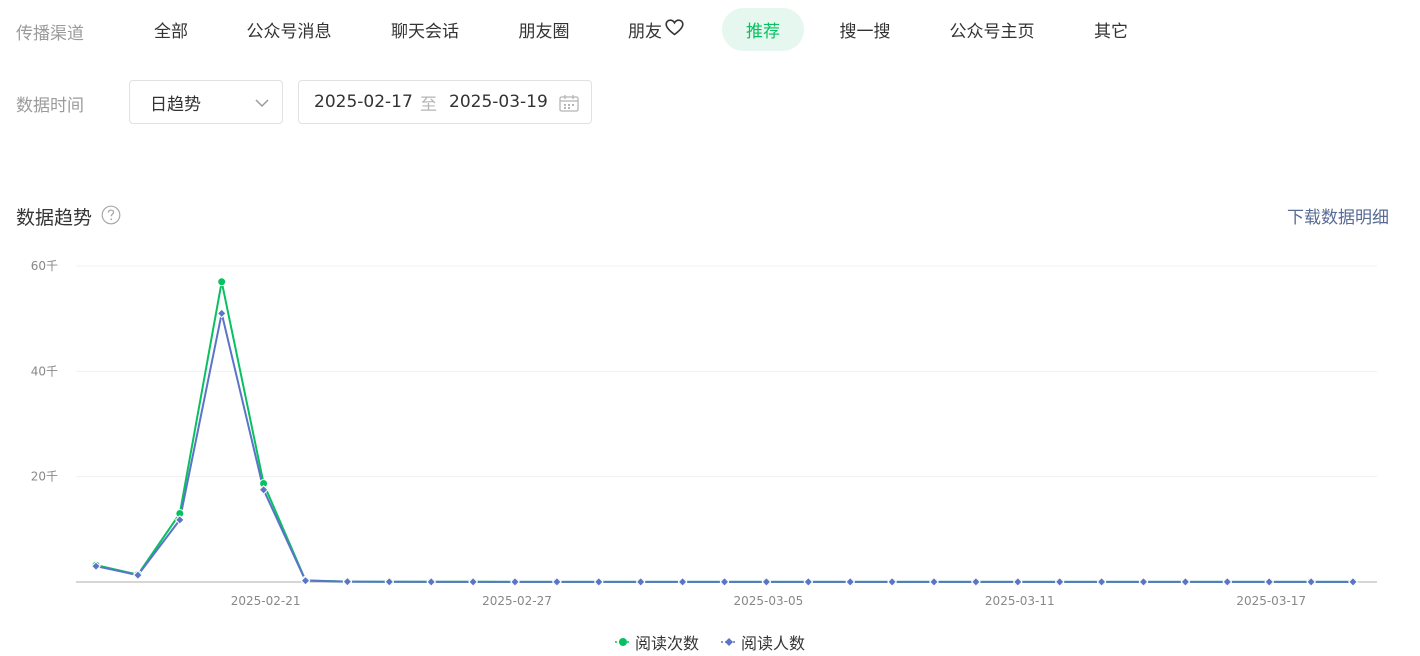 The image size is (1420, 656). I want to click on tab-label: 推荐, so click(763, 32).